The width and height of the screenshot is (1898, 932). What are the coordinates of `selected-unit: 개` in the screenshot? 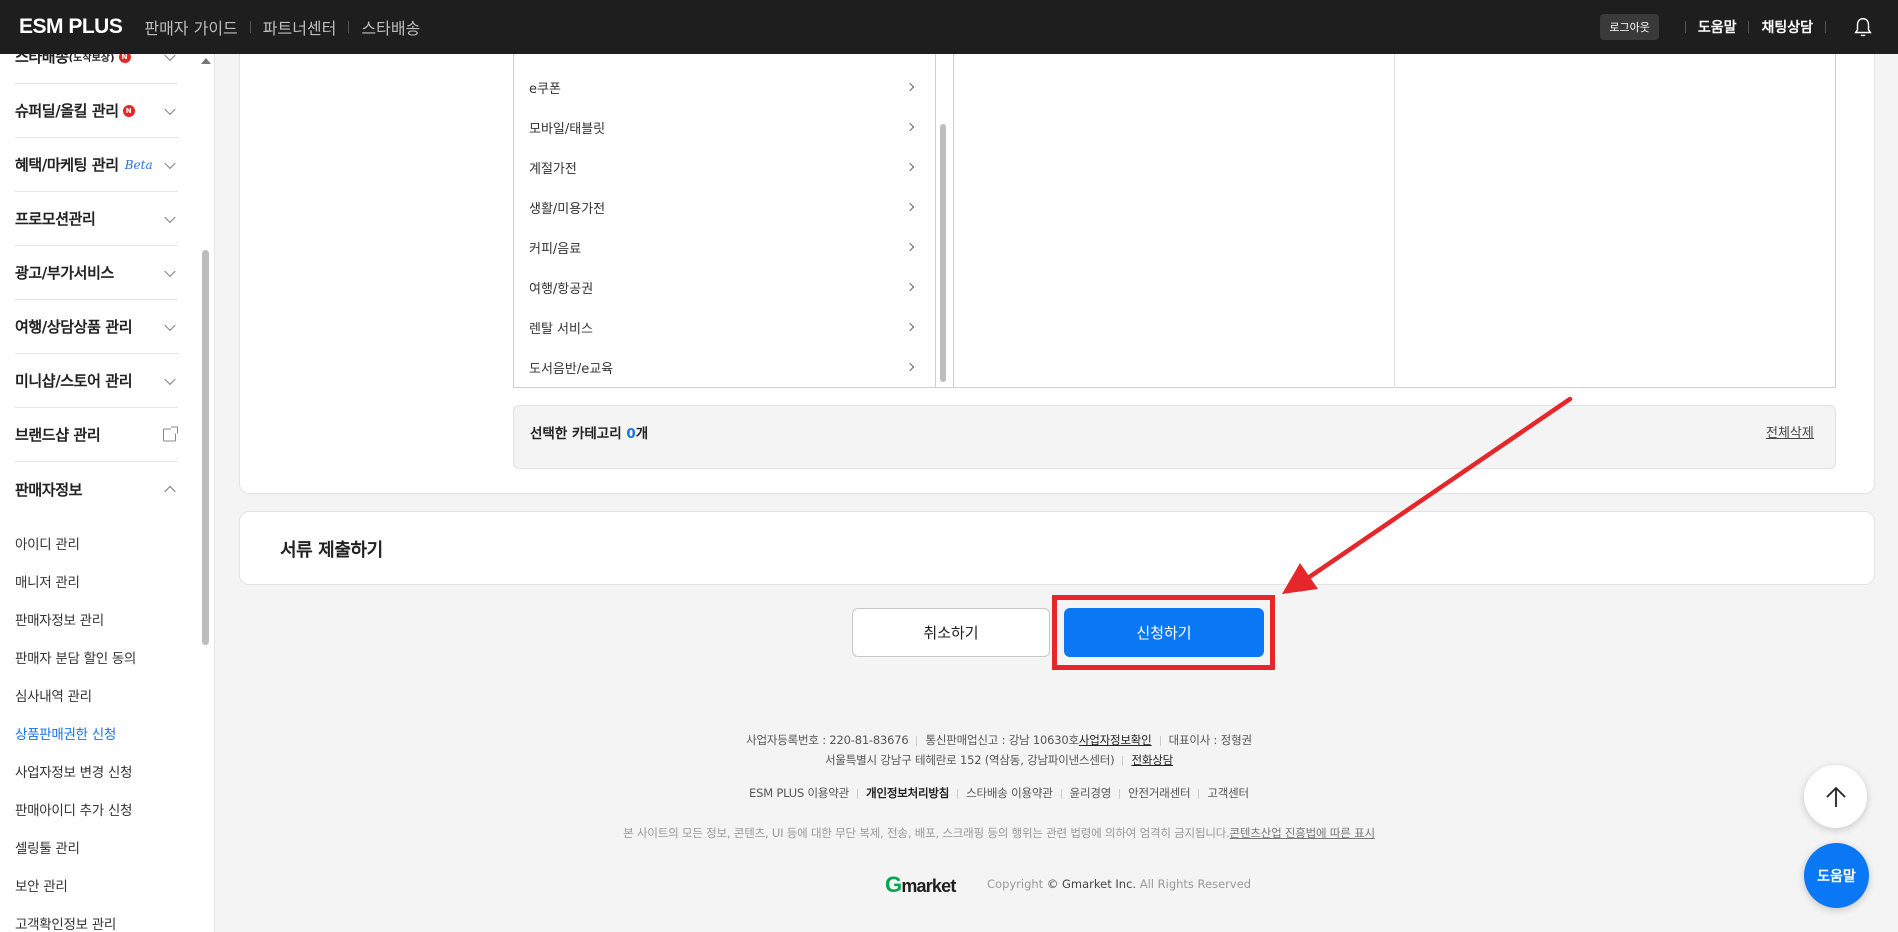 It's located at (642, 434).